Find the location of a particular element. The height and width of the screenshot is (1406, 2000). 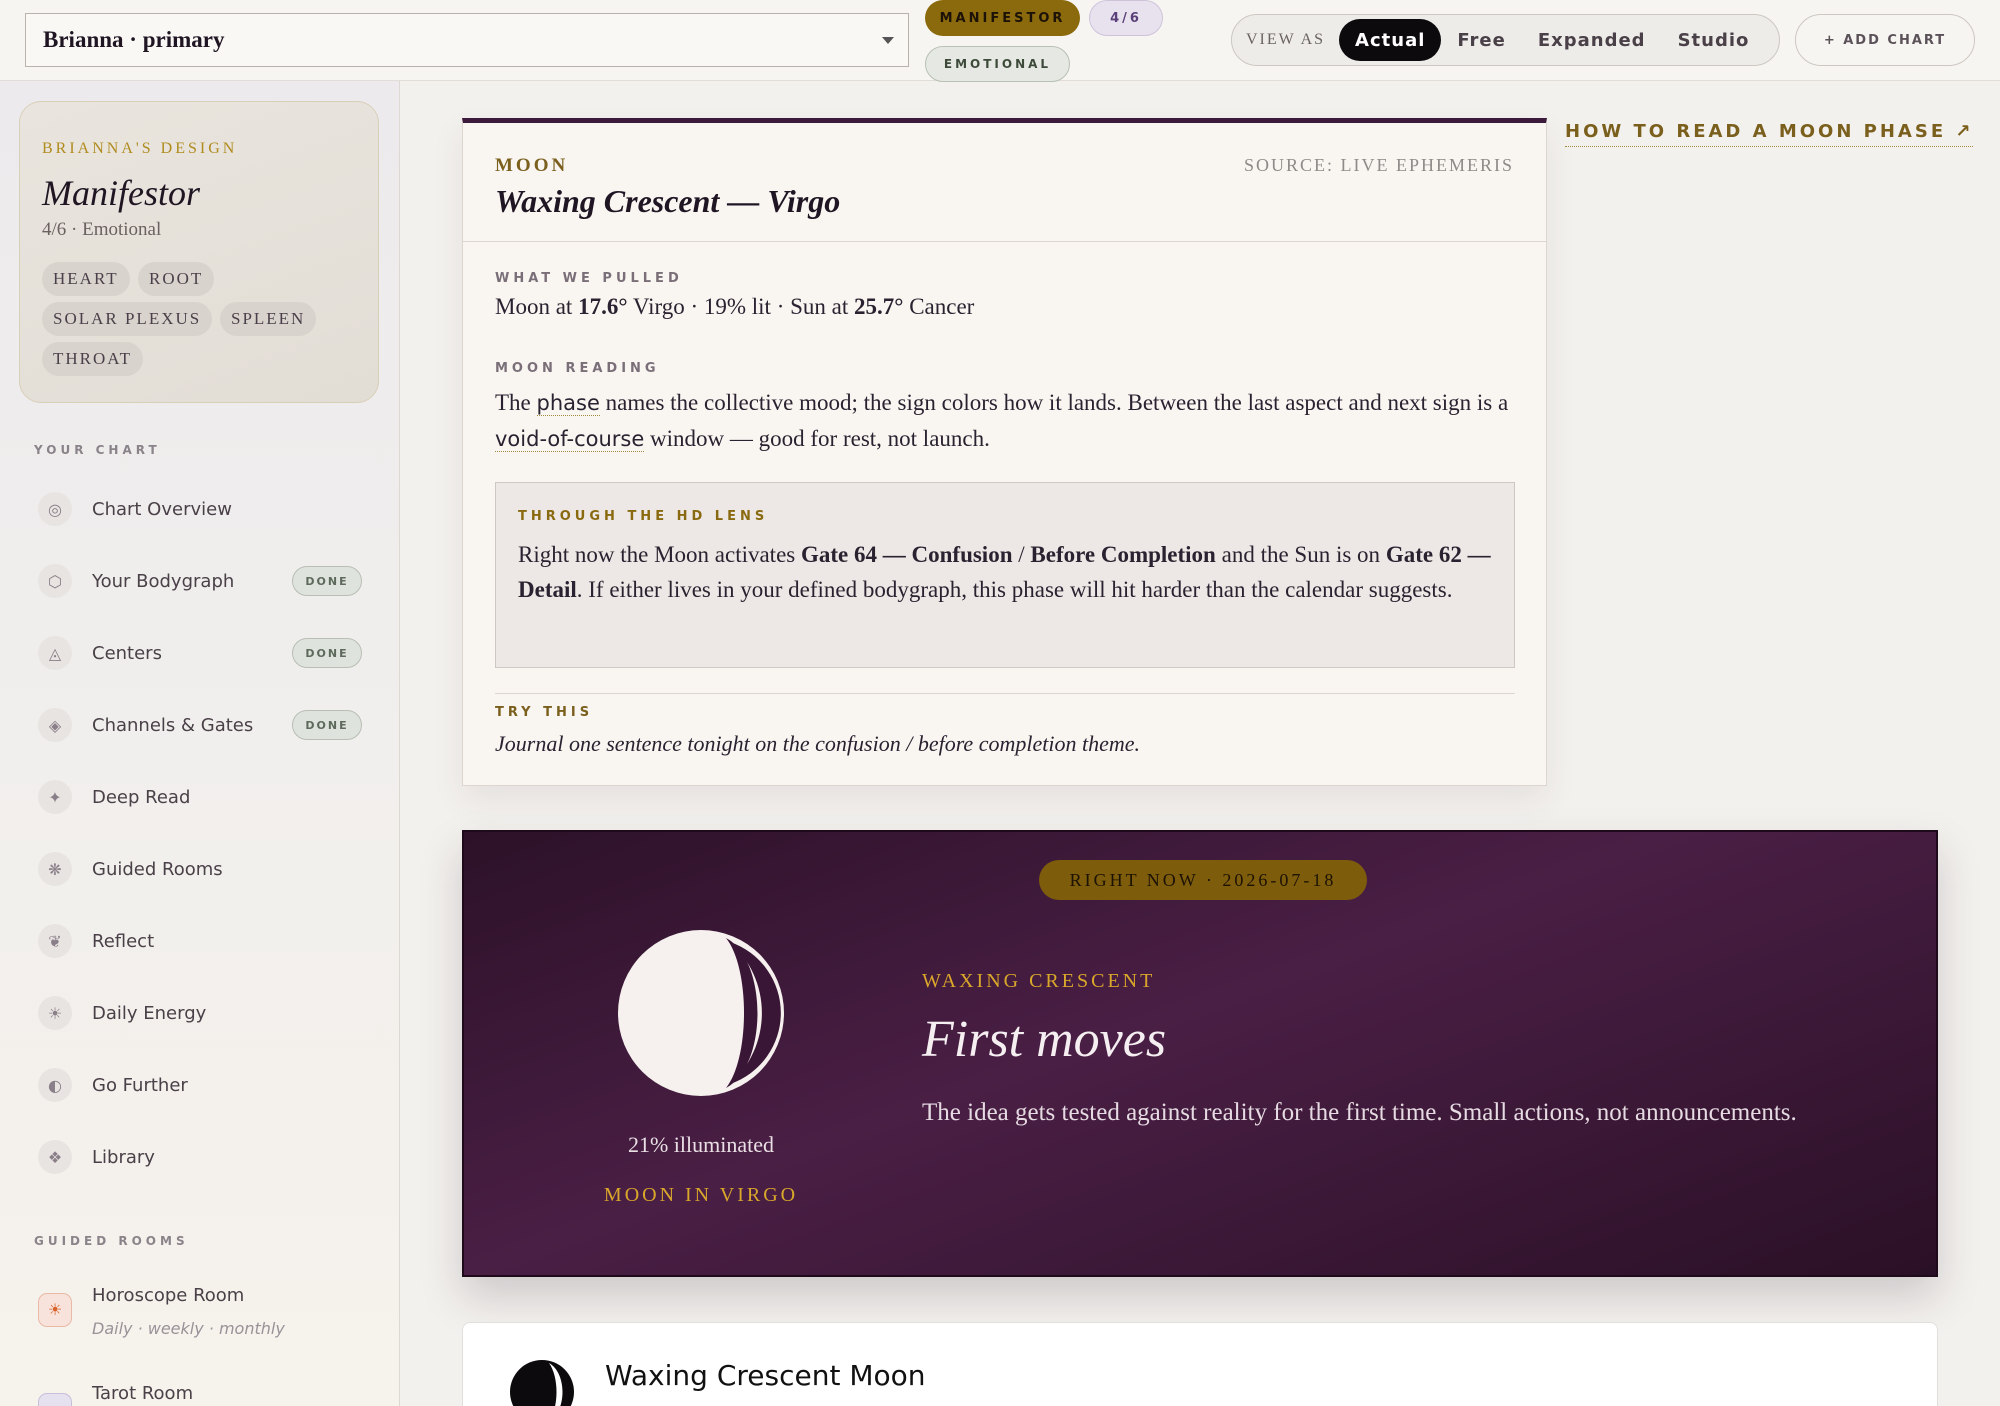

half-moon-icon: ◐ is located at coordinates (55, 1085).